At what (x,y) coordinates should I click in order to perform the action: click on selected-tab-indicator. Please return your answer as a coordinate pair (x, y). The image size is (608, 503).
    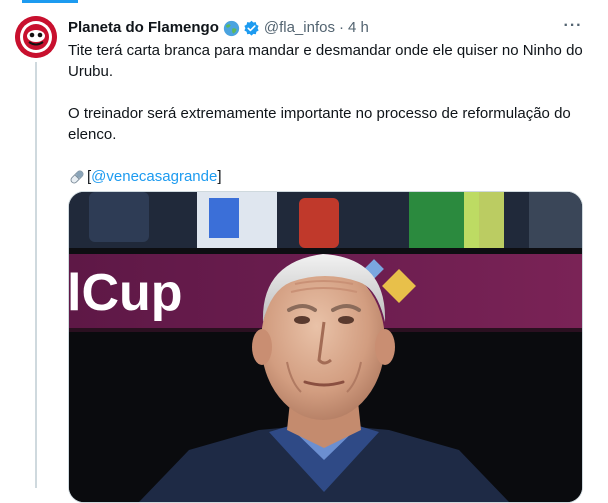
    Looking at the image, I should click on (50, 1).